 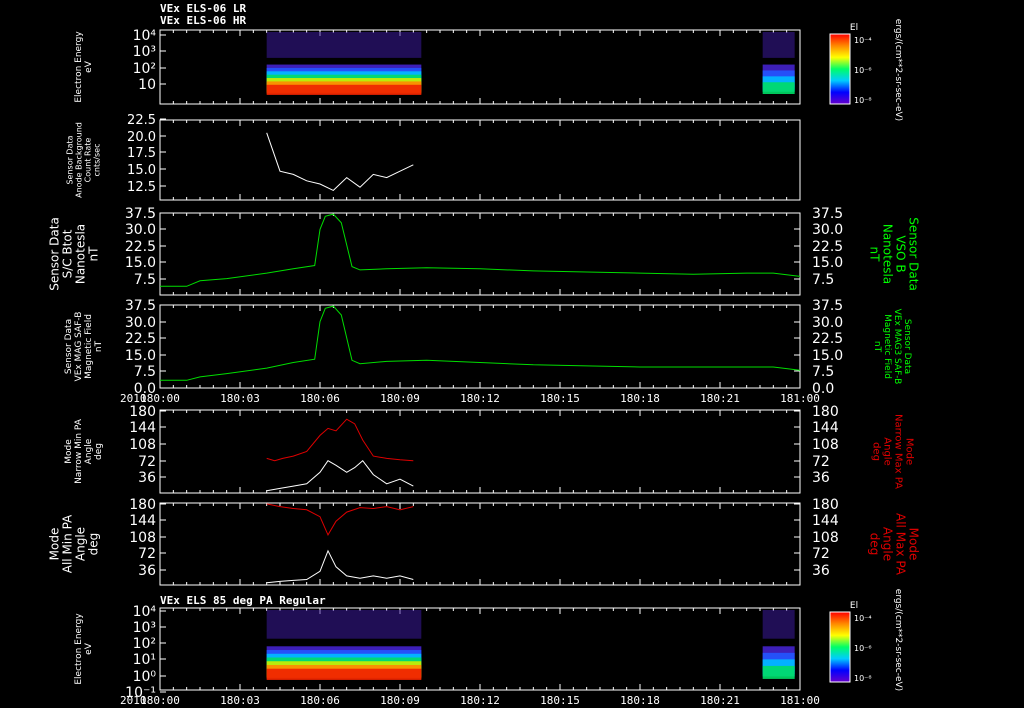 I want to click on y-axis-label-right: ModeNarrow Max PAAngledeg, so click(x=893, y=451).